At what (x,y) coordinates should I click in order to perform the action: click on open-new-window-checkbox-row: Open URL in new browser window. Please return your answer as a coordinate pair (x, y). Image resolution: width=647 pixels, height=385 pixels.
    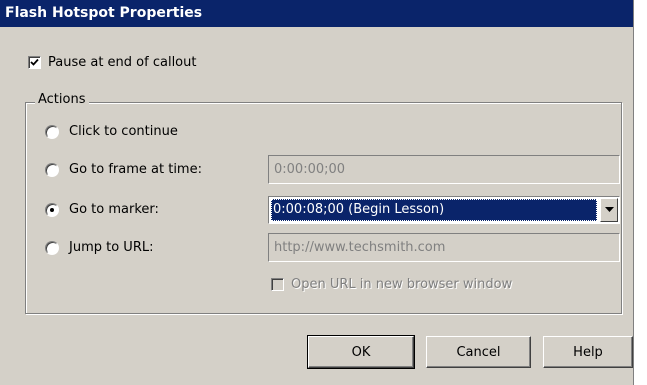
    Looking at the image, I should click on (391, 284).